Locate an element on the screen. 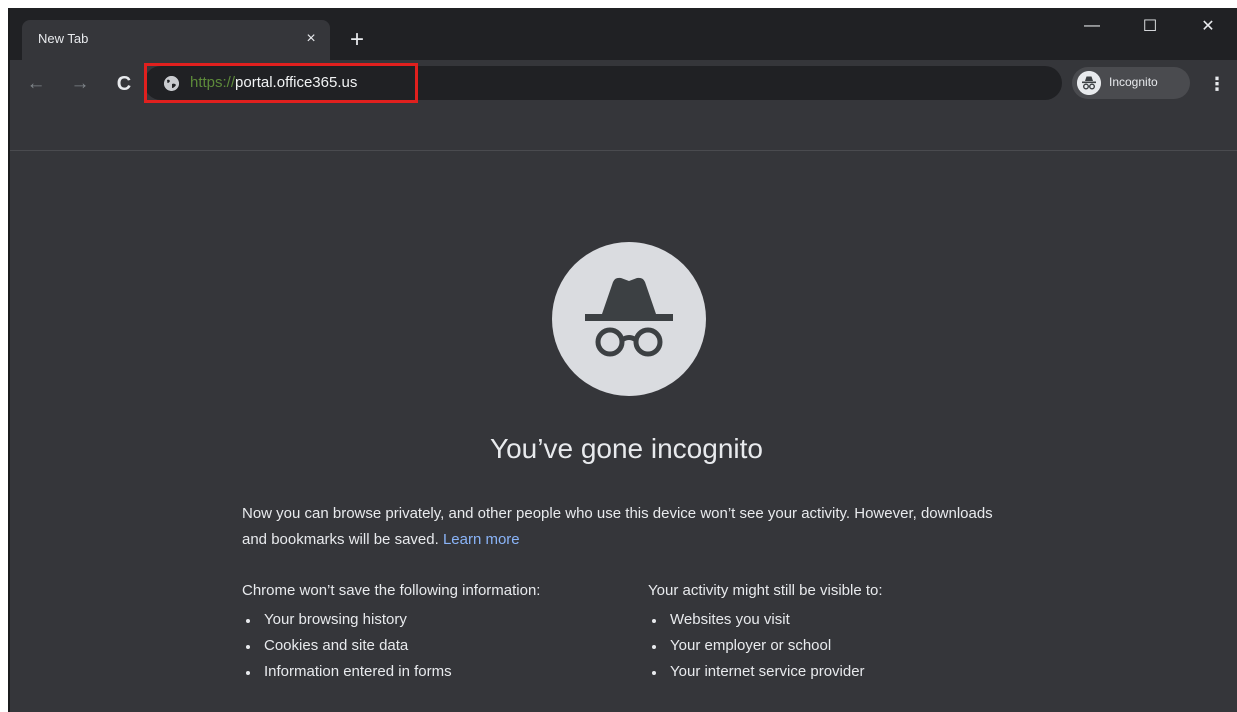 The image size is (1237, 712). incognito-profile-button: Incognito is located at coordinates (1131, 83).